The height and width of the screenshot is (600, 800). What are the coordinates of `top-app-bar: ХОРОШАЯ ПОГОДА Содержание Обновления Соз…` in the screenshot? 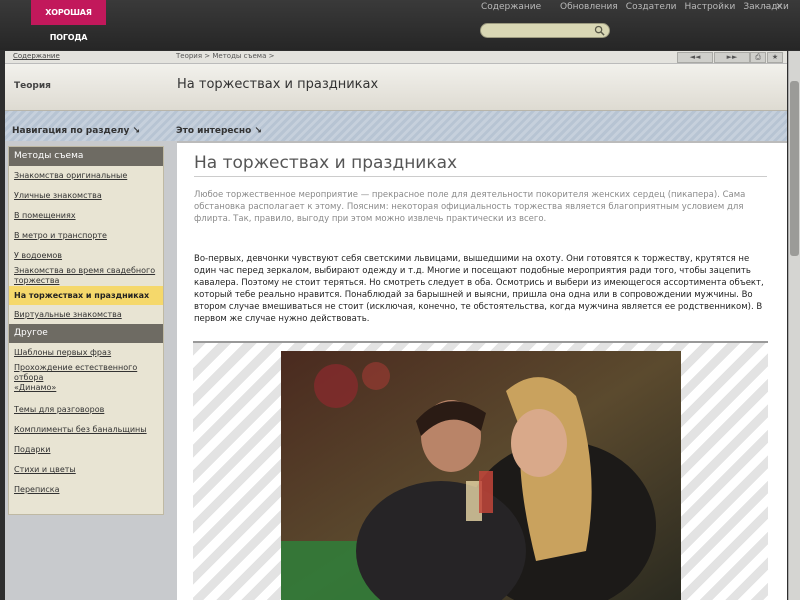 It's located at (400, 25).